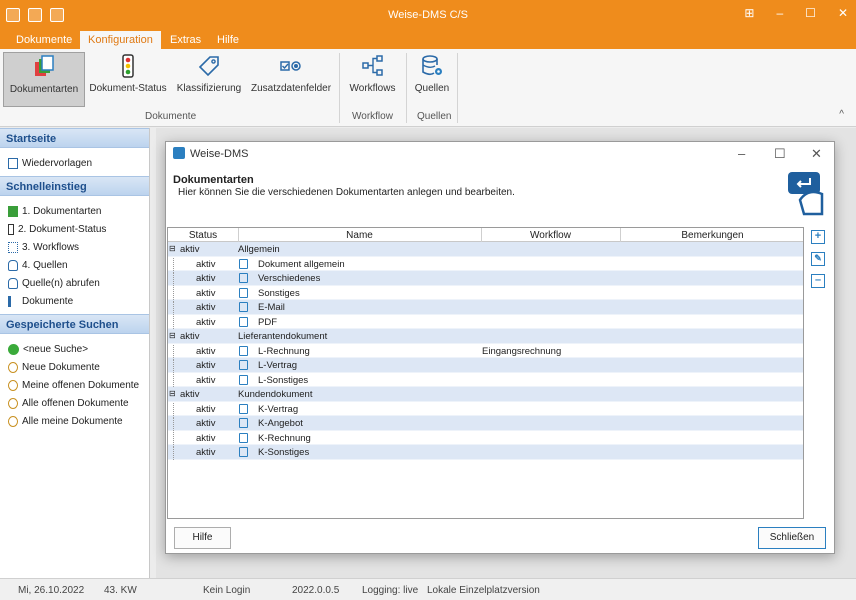  What do you see at coordinates (74, 367) in the screenshot?
I see `sidebar-item-neue-dokumente: Neue Dokumente` at bounding box center [74, 367].